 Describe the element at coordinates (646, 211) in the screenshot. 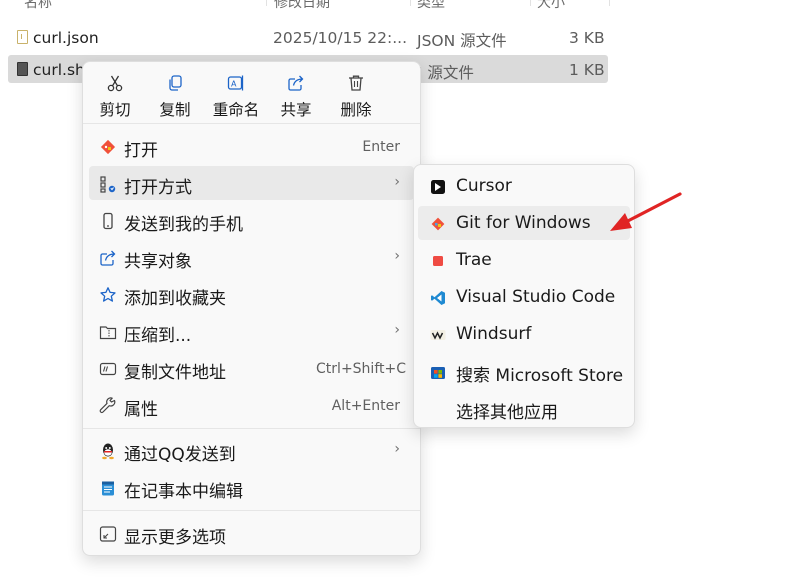

I see `annotation-arrow-icon` at that location.